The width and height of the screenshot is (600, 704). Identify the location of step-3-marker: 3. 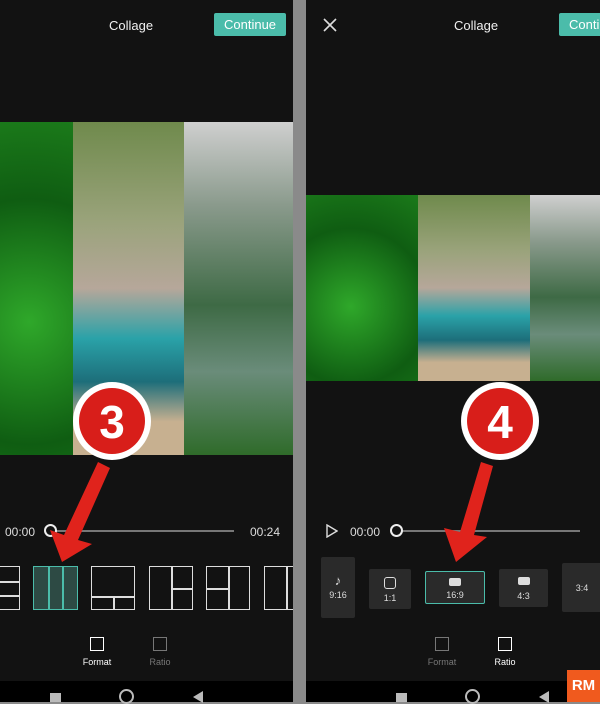
(112, 421).